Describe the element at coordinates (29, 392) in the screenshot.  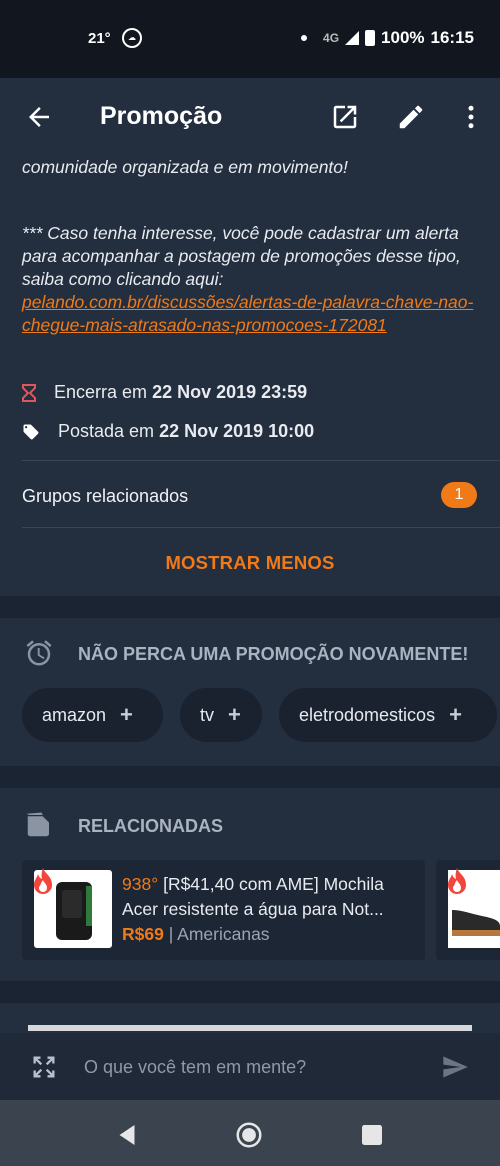
I see `hourglass-icon` at that location.